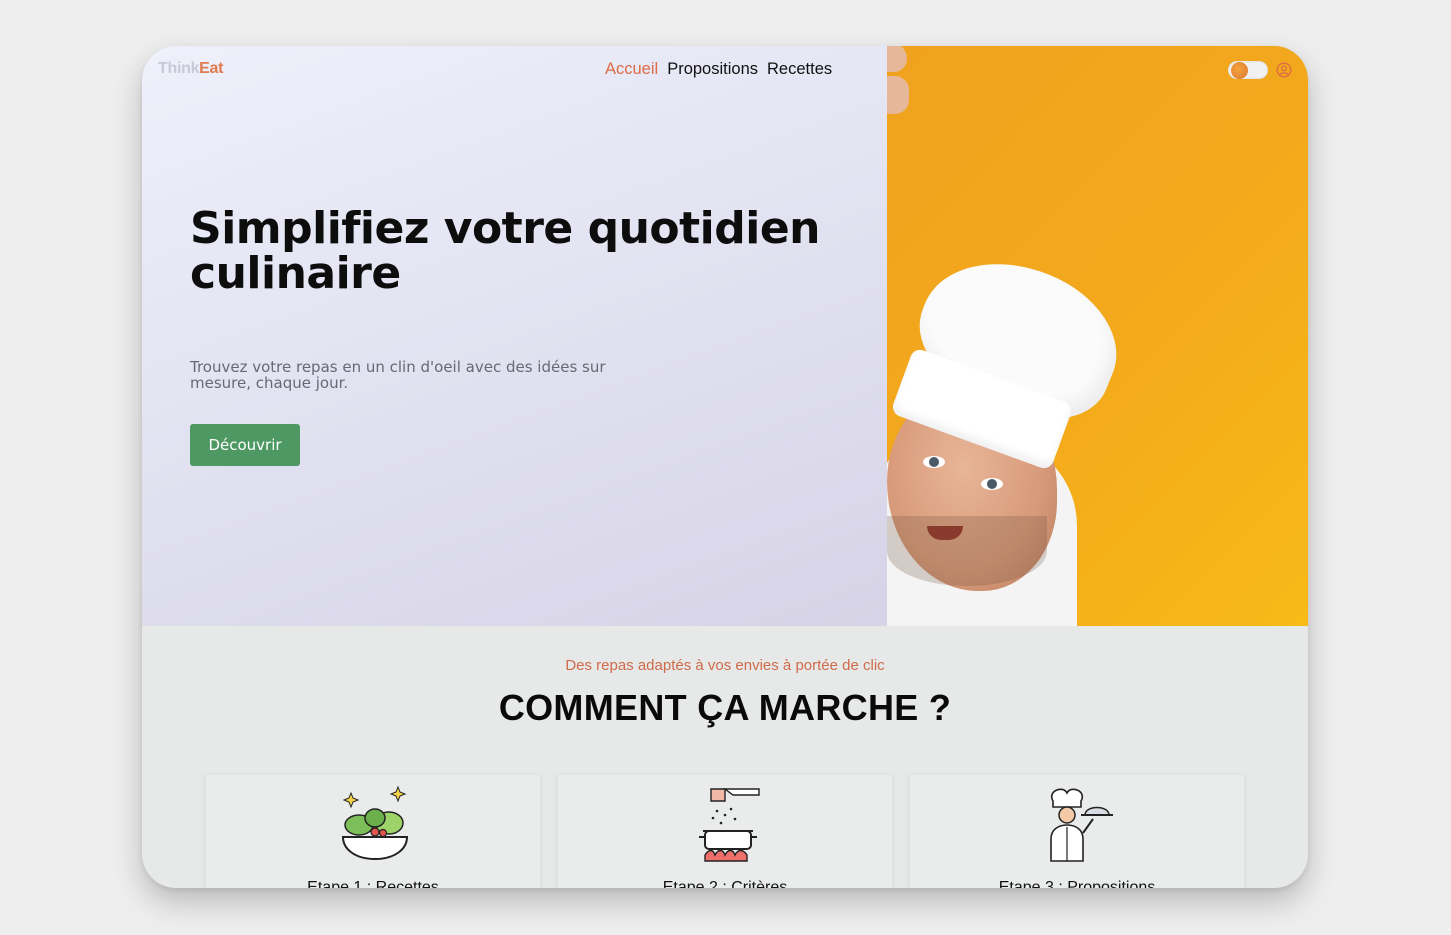 The width and height of the screenshot is (1451, 935). I want to click on salad-bowl-icon, so click(375, 823).